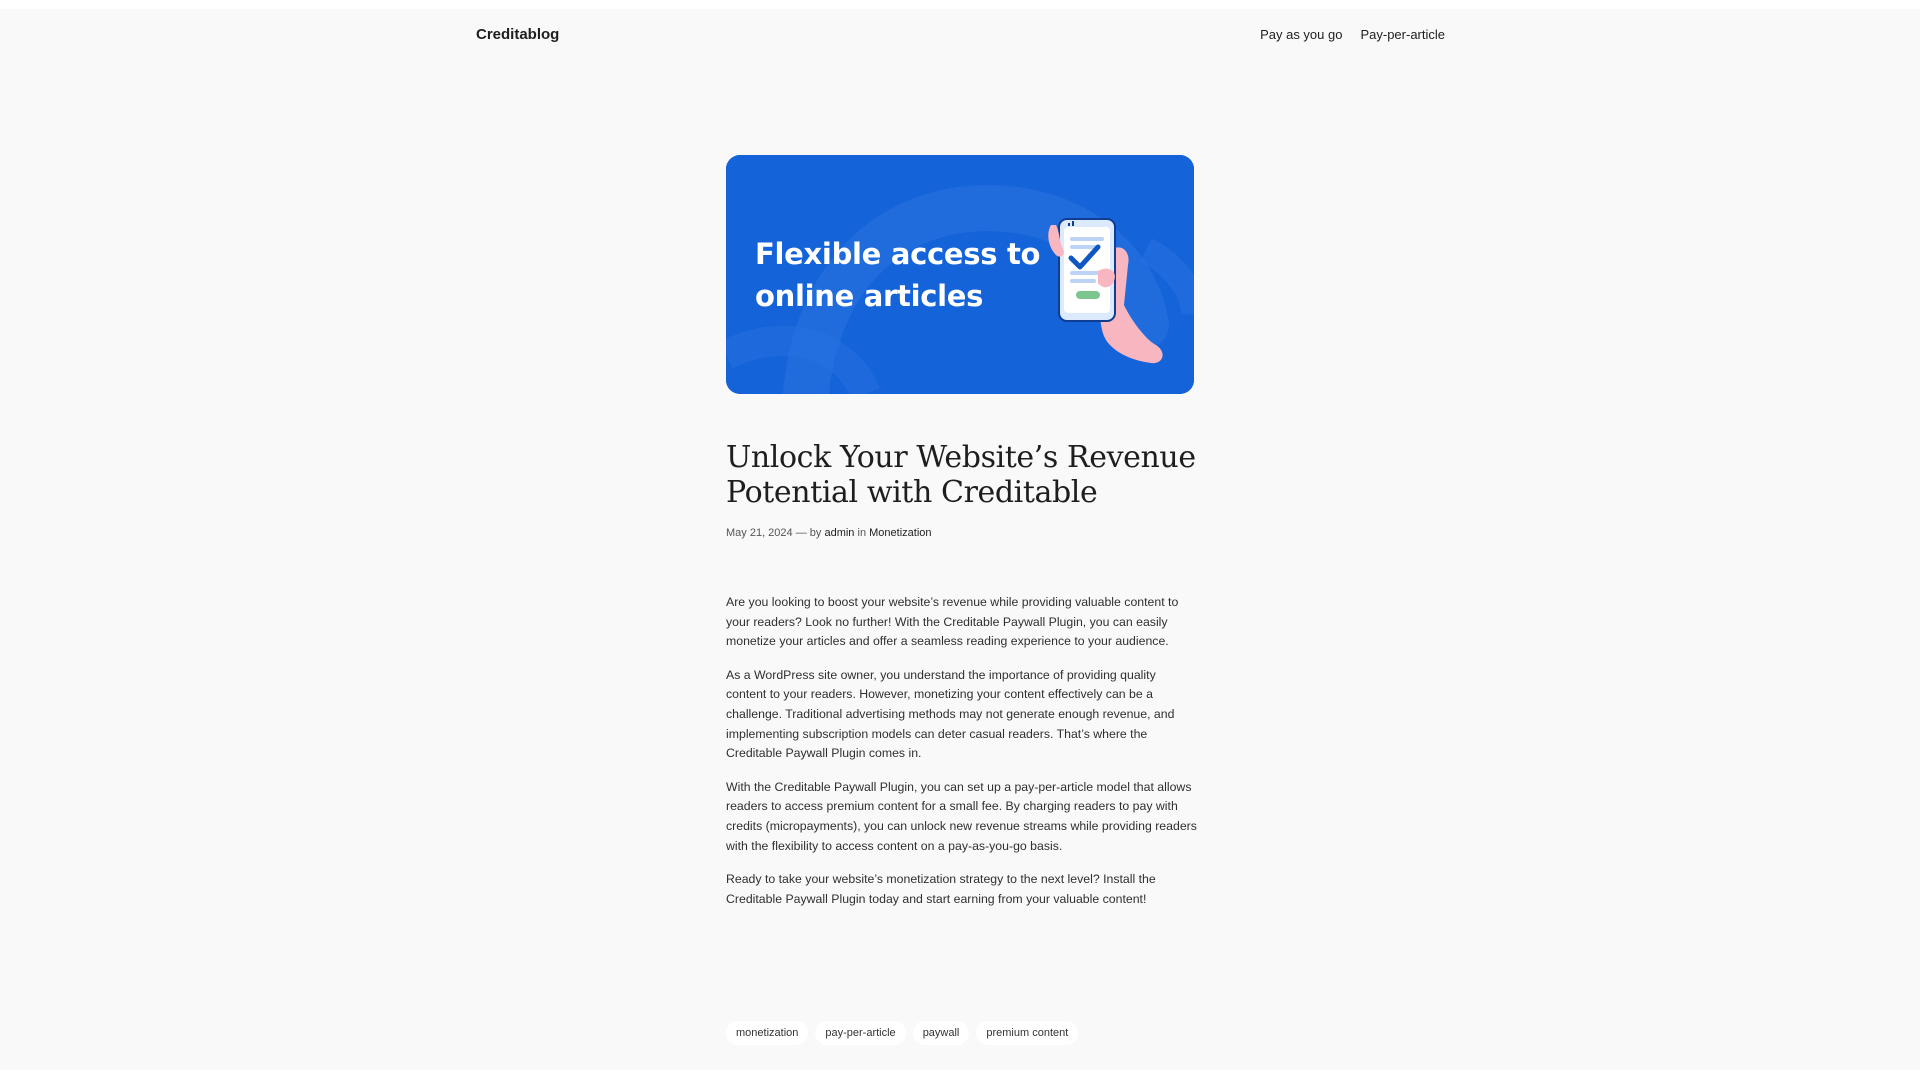 The image size is (1920, 1080). What do you see at coordinates (517, 34) in the screenshot?
I see `site-title-link: Creditablog` at bounding box center [517, 34].